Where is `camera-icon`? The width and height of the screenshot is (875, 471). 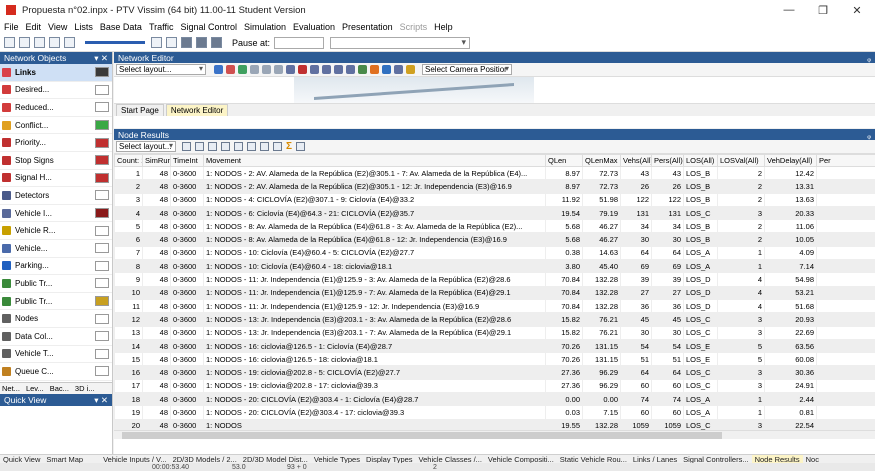 camera-icon is located at coordinates (410, 69).